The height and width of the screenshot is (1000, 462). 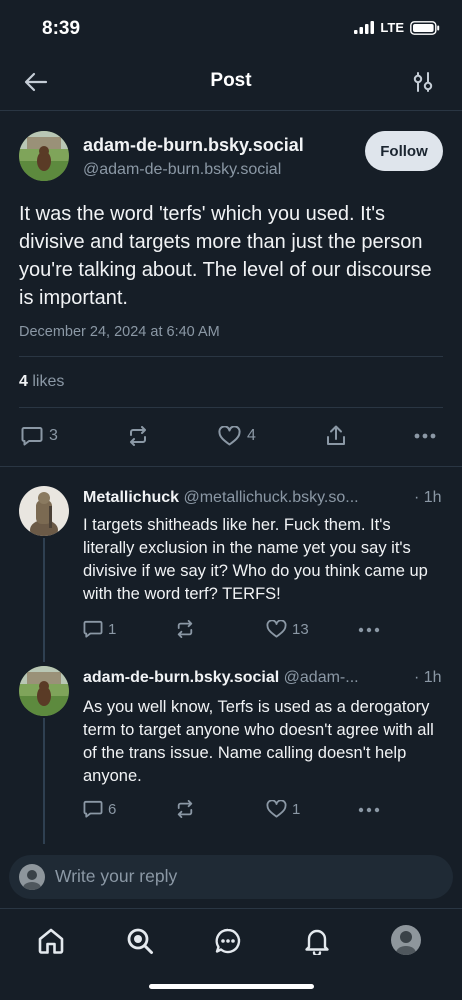 I want to click on tab-chat, so click(x=228, y=941).